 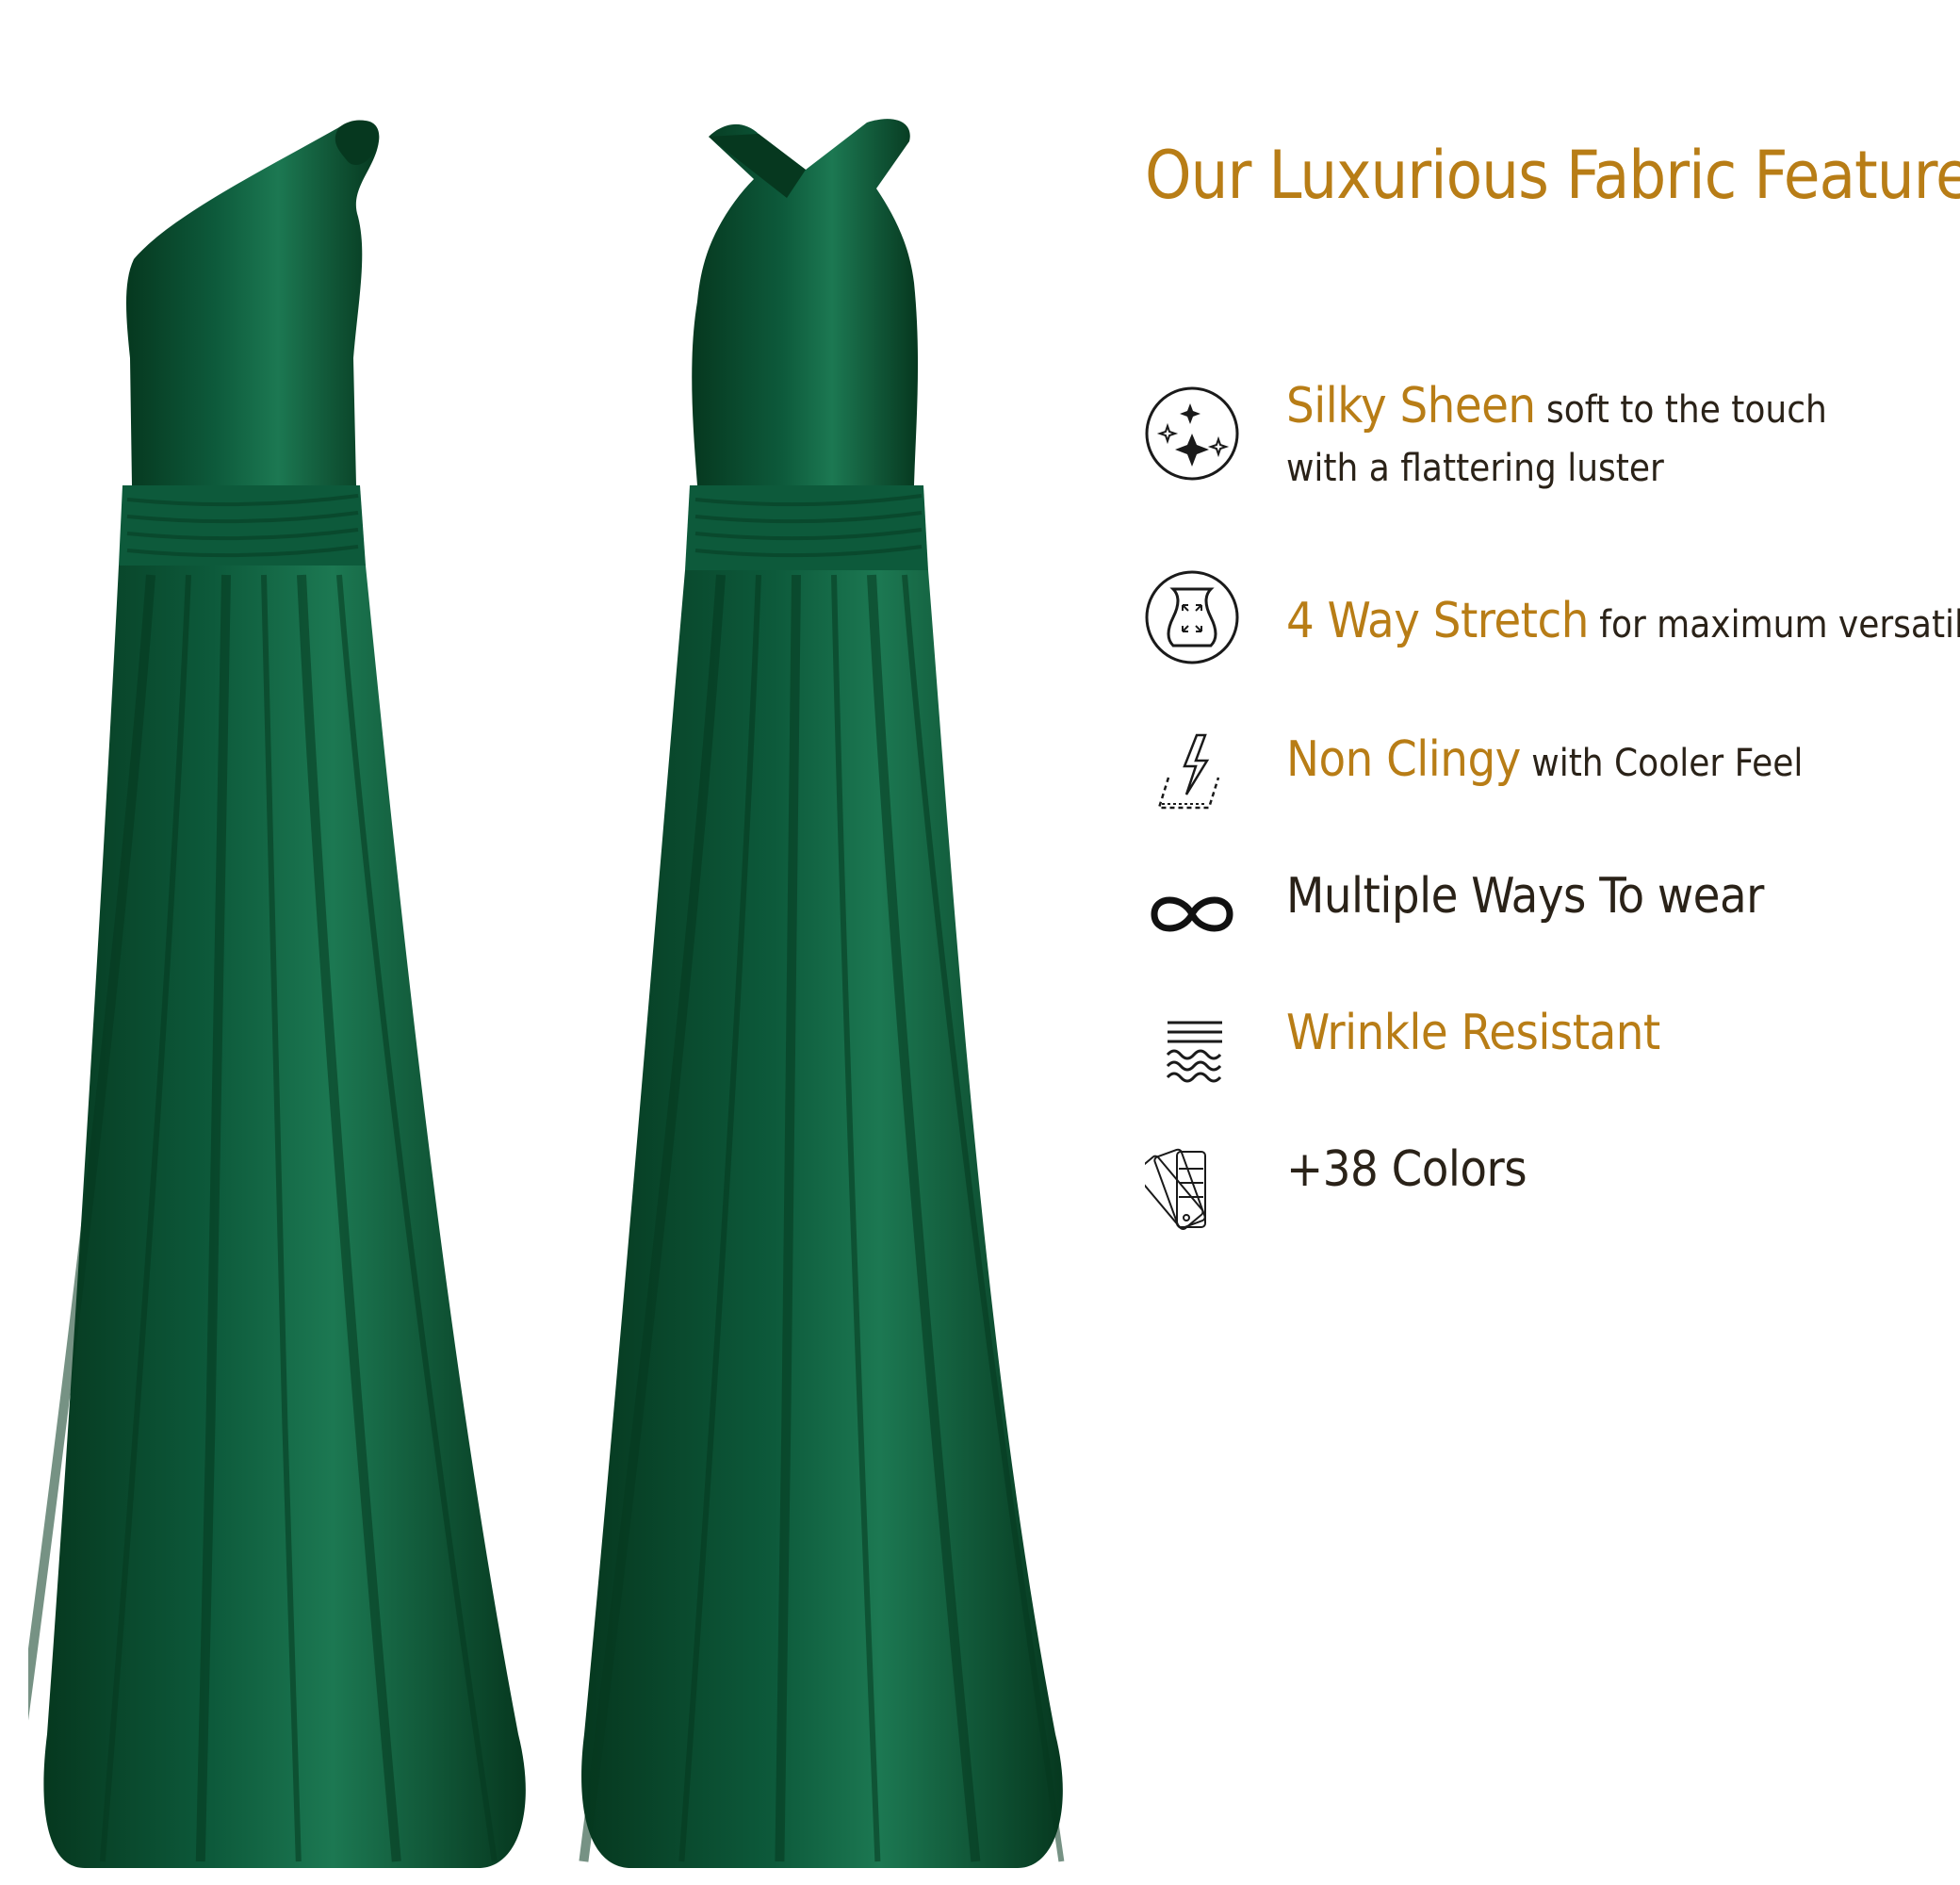 I want to click on feature-non-clingy: Non Clingy with Cooler Feel, so click(x=1550, y=782).